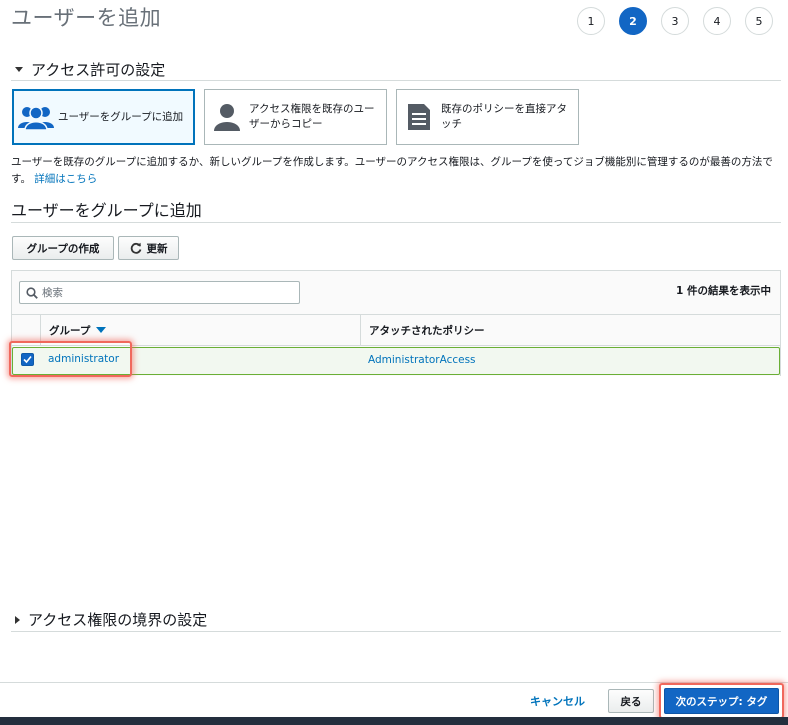 The image size is (788, 725). I want to click on user-group-icon, so click(36, 117).